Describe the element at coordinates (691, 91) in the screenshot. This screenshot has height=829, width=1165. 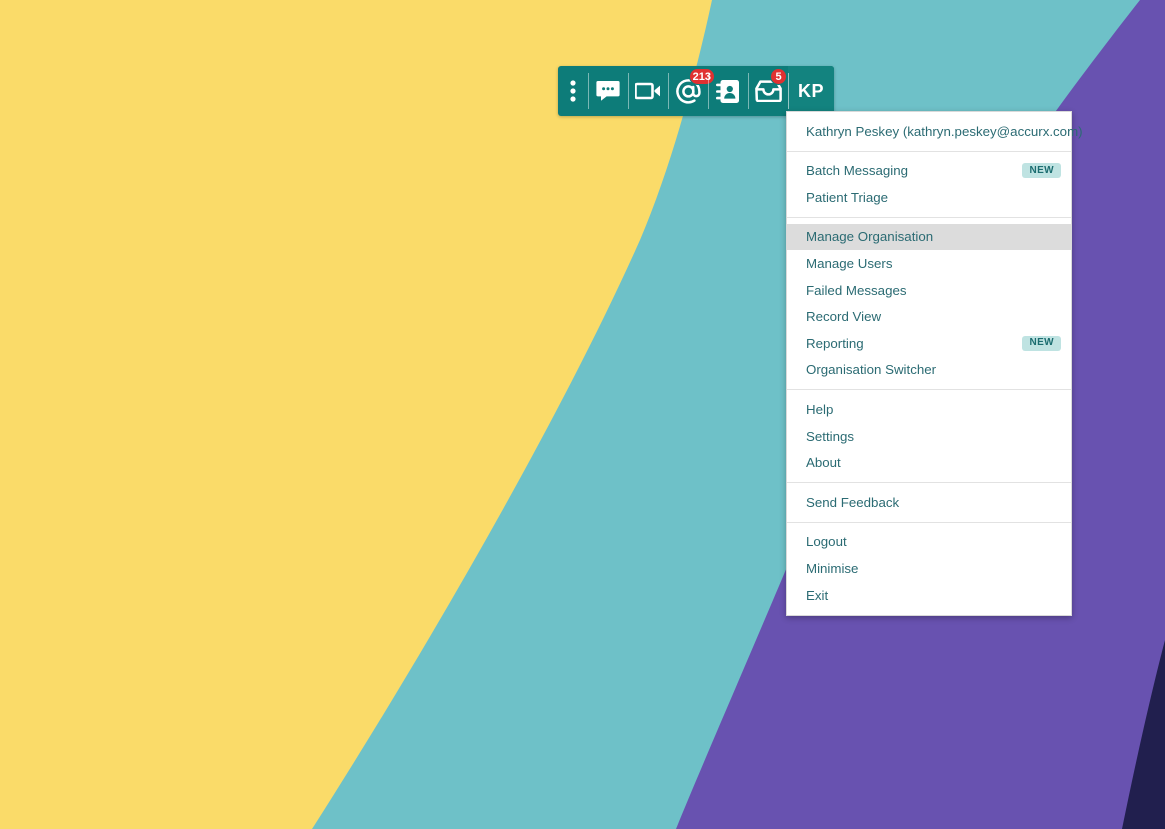
I see `email-button: 213` at that location.